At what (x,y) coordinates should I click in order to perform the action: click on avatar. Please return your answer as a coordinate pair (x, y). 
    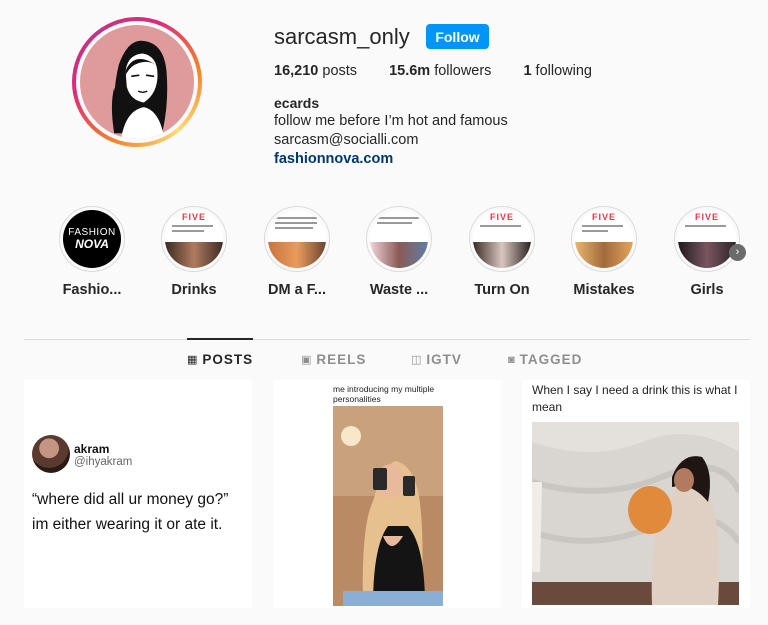
    Looking at the image, I should click on (137, 82).